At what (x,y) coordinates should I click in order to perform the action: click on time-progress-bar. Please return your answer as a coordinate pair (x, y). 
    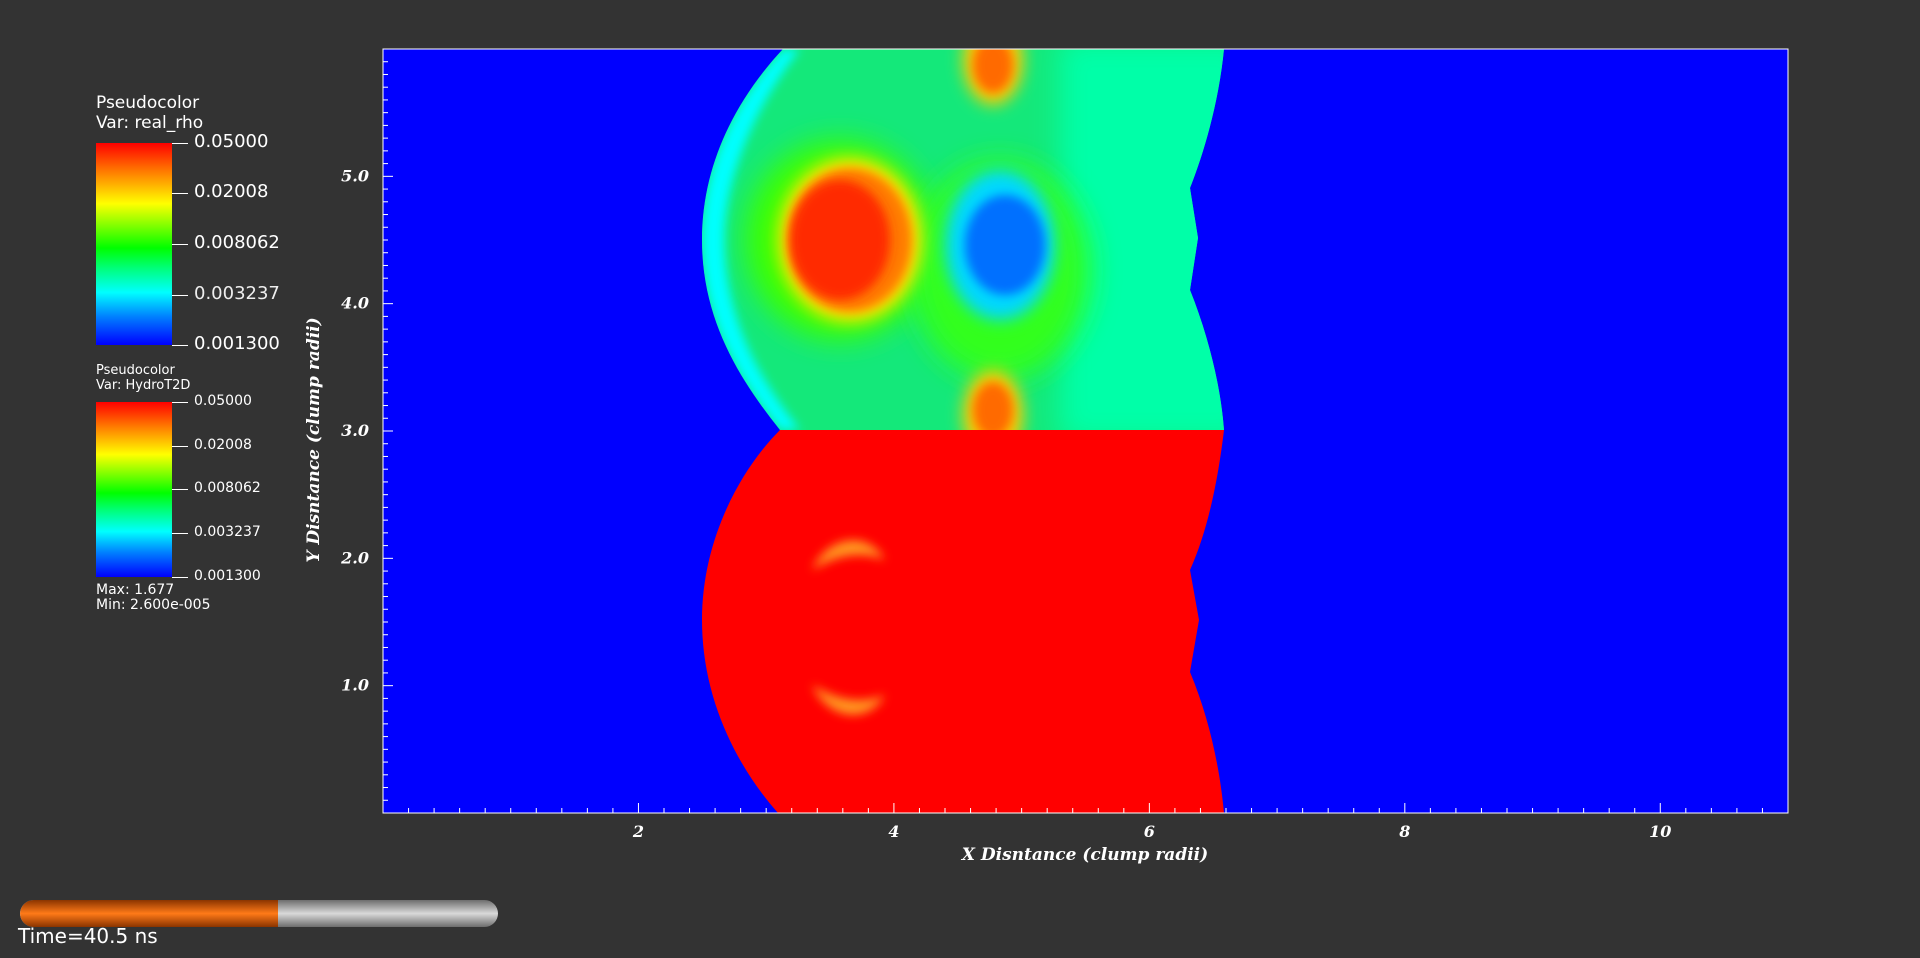
    Looking at the image, I should click on (259, 913).